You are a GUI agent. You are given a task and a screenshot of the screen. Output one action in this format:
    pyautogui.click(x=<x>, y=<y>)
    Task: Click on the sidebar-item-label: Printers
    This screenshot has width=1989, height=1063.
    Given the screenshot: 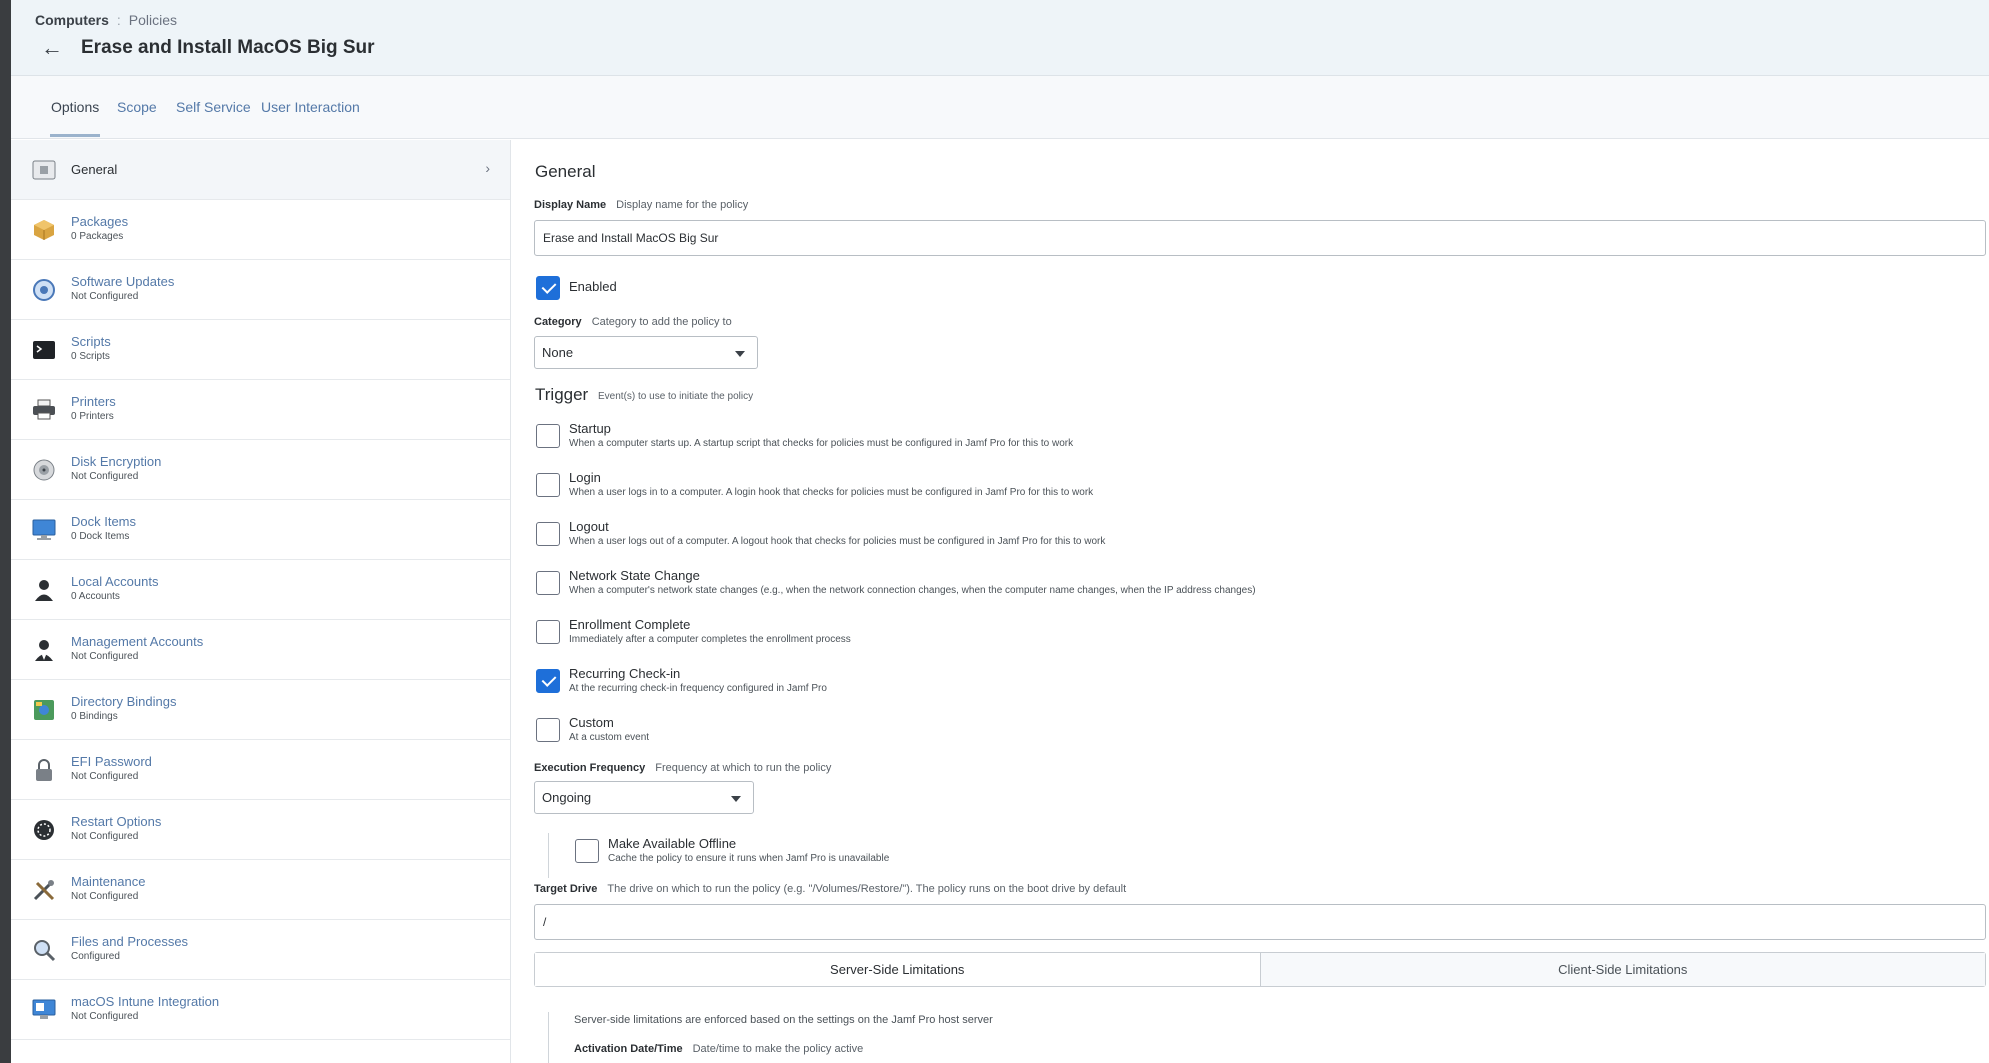 What is the action you would take?
    pyautogui.click(x=93, y=401)
    